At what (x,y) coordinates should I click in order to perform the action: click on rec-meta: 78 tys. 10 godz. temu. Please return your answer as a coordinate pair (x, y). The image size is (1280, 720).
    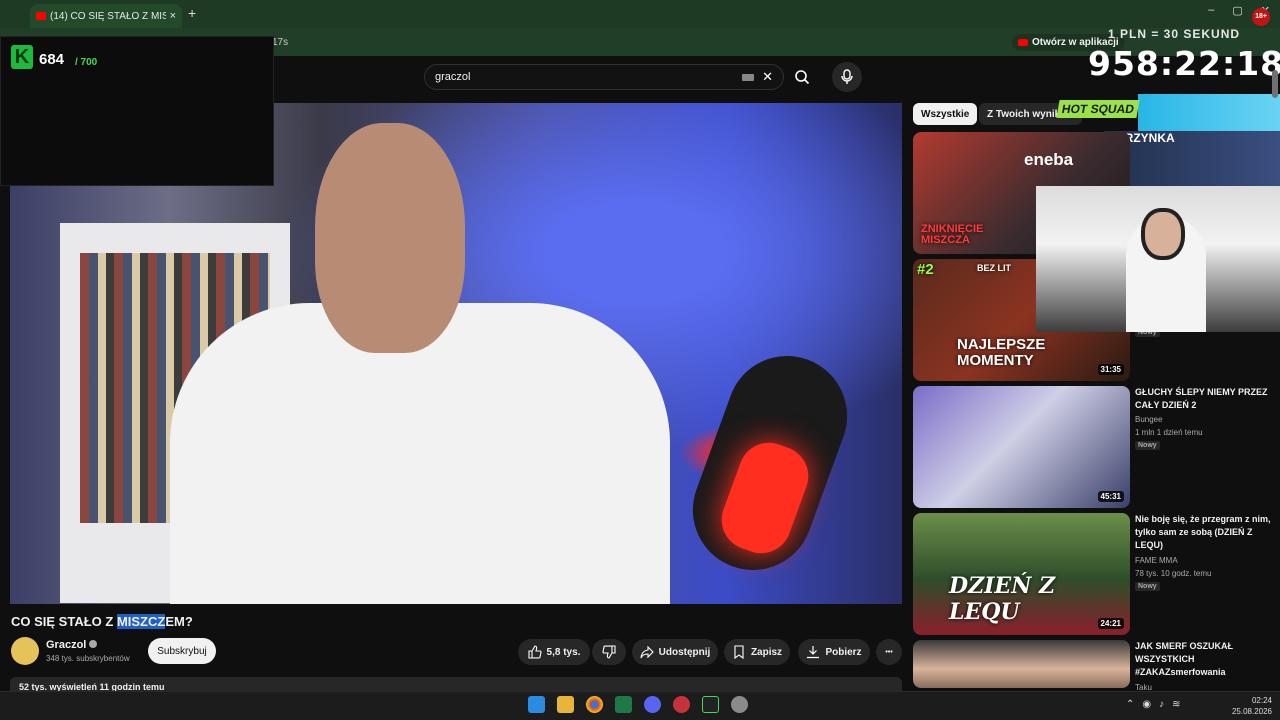
    Looking at the image, I should click on (1173, 573).